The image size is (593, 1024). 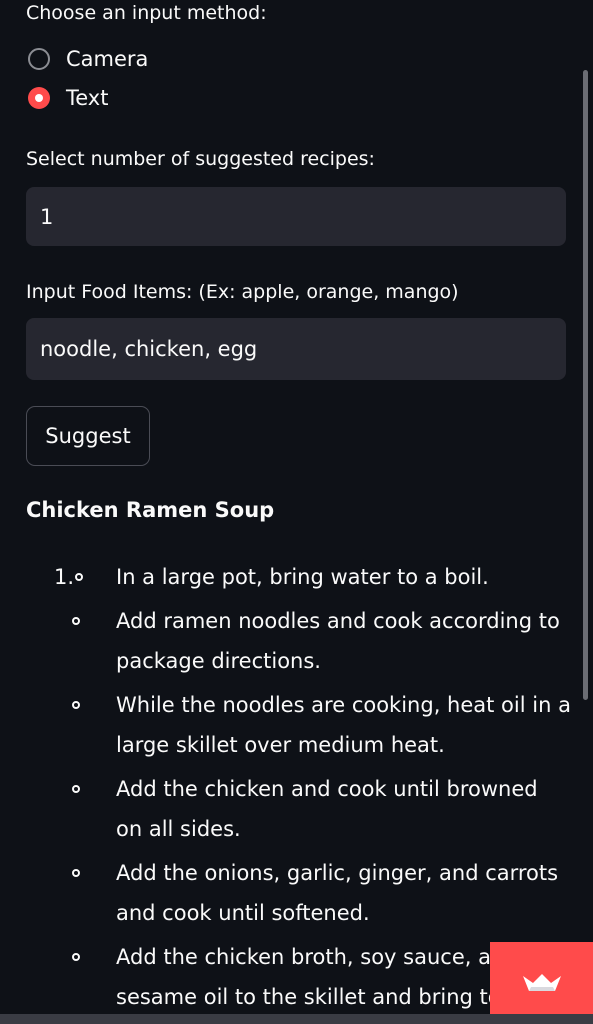 What do you see at coordinates (338, 621) in the screenshot?
I see `recipe-step-line: Add ramen noodles and cook according to` at bounding box center [338, 621].